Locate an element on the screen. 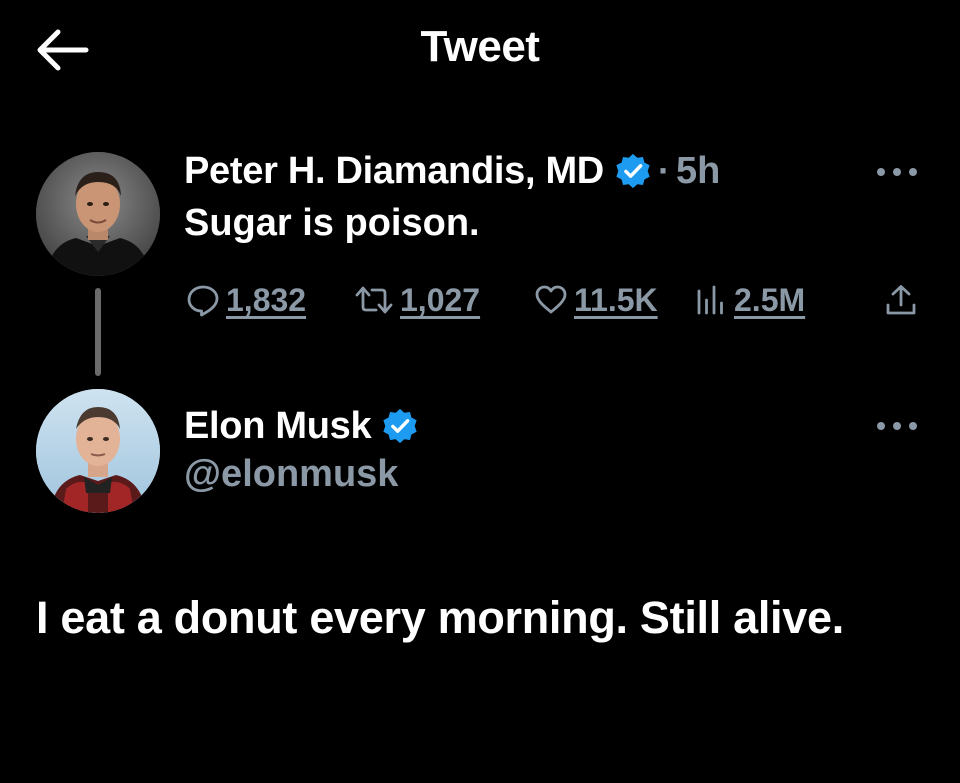  page-title: Tweet is located at coordinates (480, 46).